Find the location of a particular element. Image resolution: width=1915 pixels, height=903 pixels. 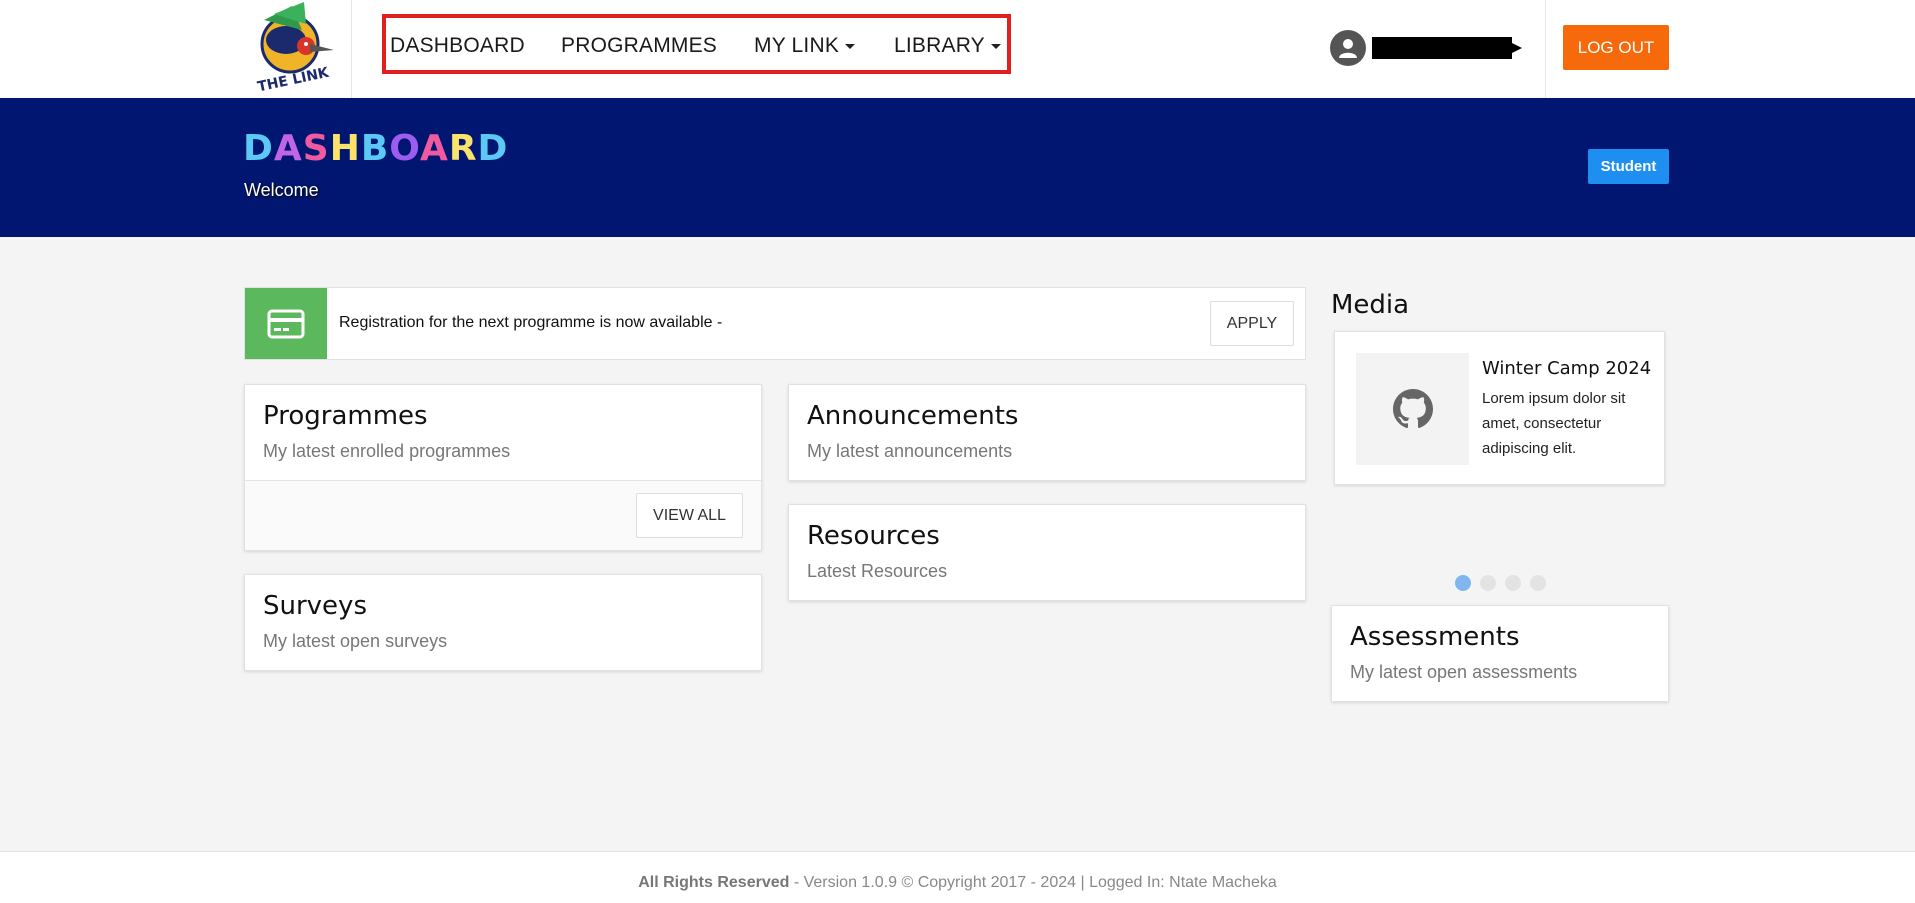

page-title-letter: H is located at coordinates (345, 148).